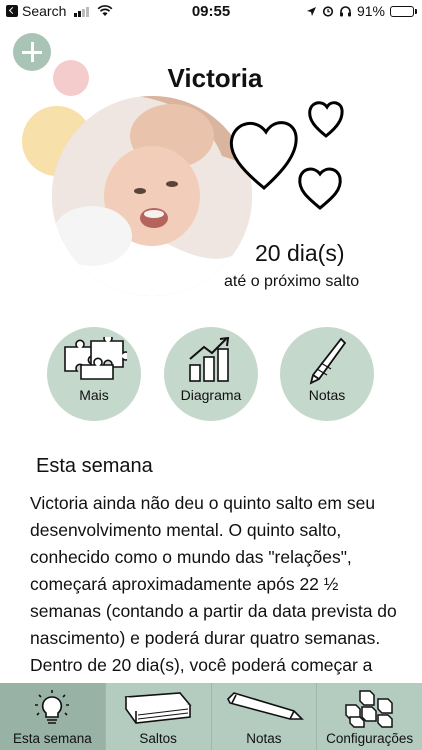 The image size is (422, 750). I want to click on tab-esta-semana: Esta semana, so click(52, 716).